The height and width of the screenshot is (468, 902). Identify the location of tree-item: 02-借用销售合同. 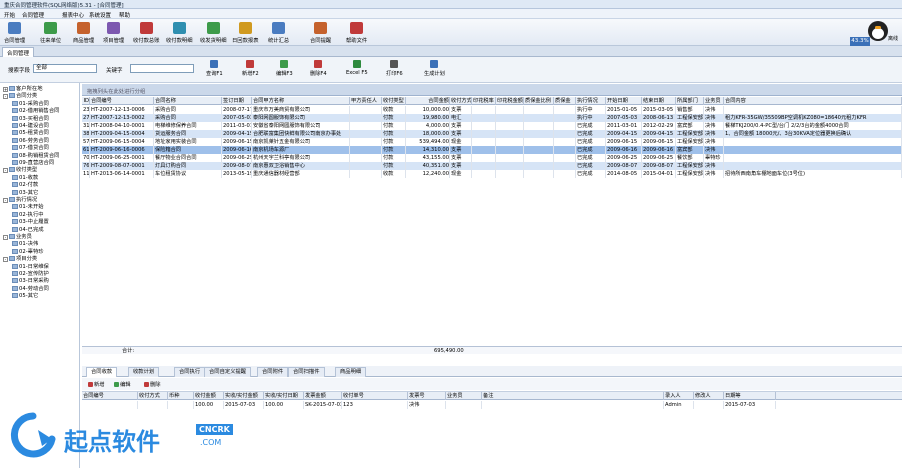
(35, 111).